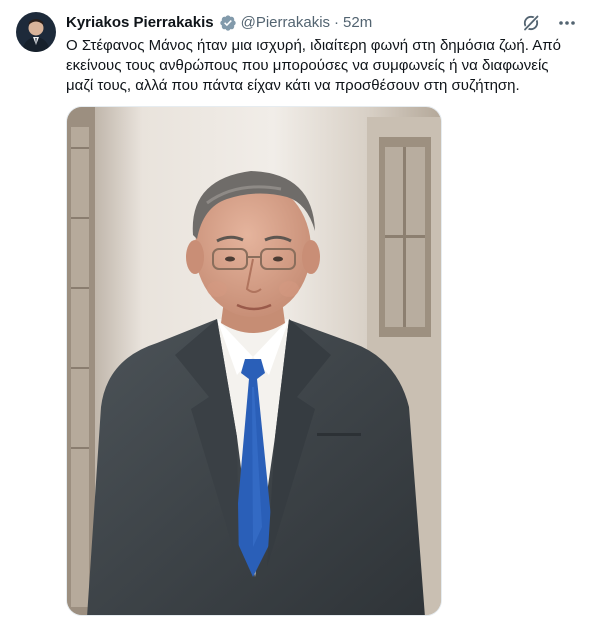 This screenshot has width=592, height=621. I want to click on tweet-header: Kyriakos Pierrakakis @Pierrakakis · 52m, so click(299, 23).